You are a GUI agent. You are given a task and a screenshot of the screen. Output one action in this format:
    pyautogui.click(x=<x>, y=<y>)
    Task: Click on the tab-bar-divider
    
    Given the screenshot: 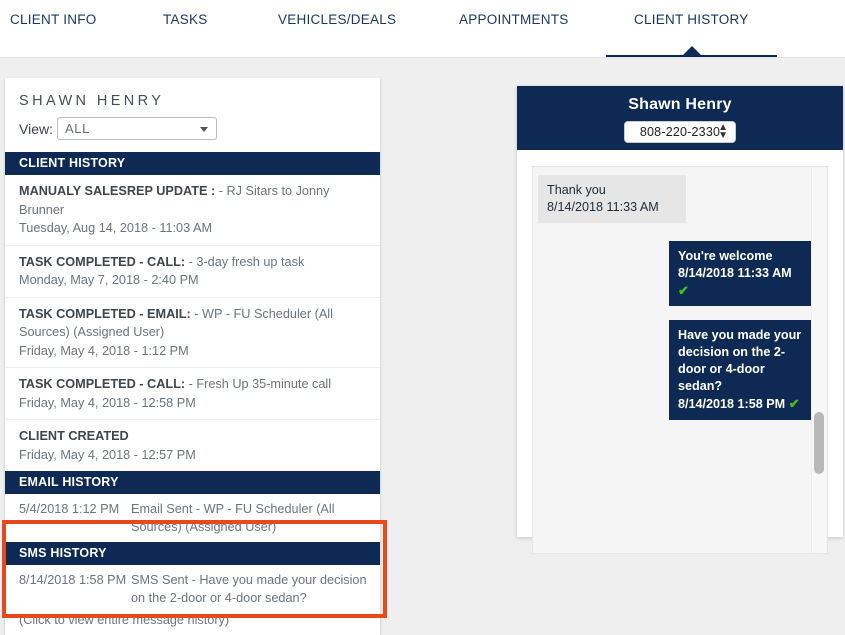 What is the action you would take?
    pyautogui.click(x=422, y=57)
    